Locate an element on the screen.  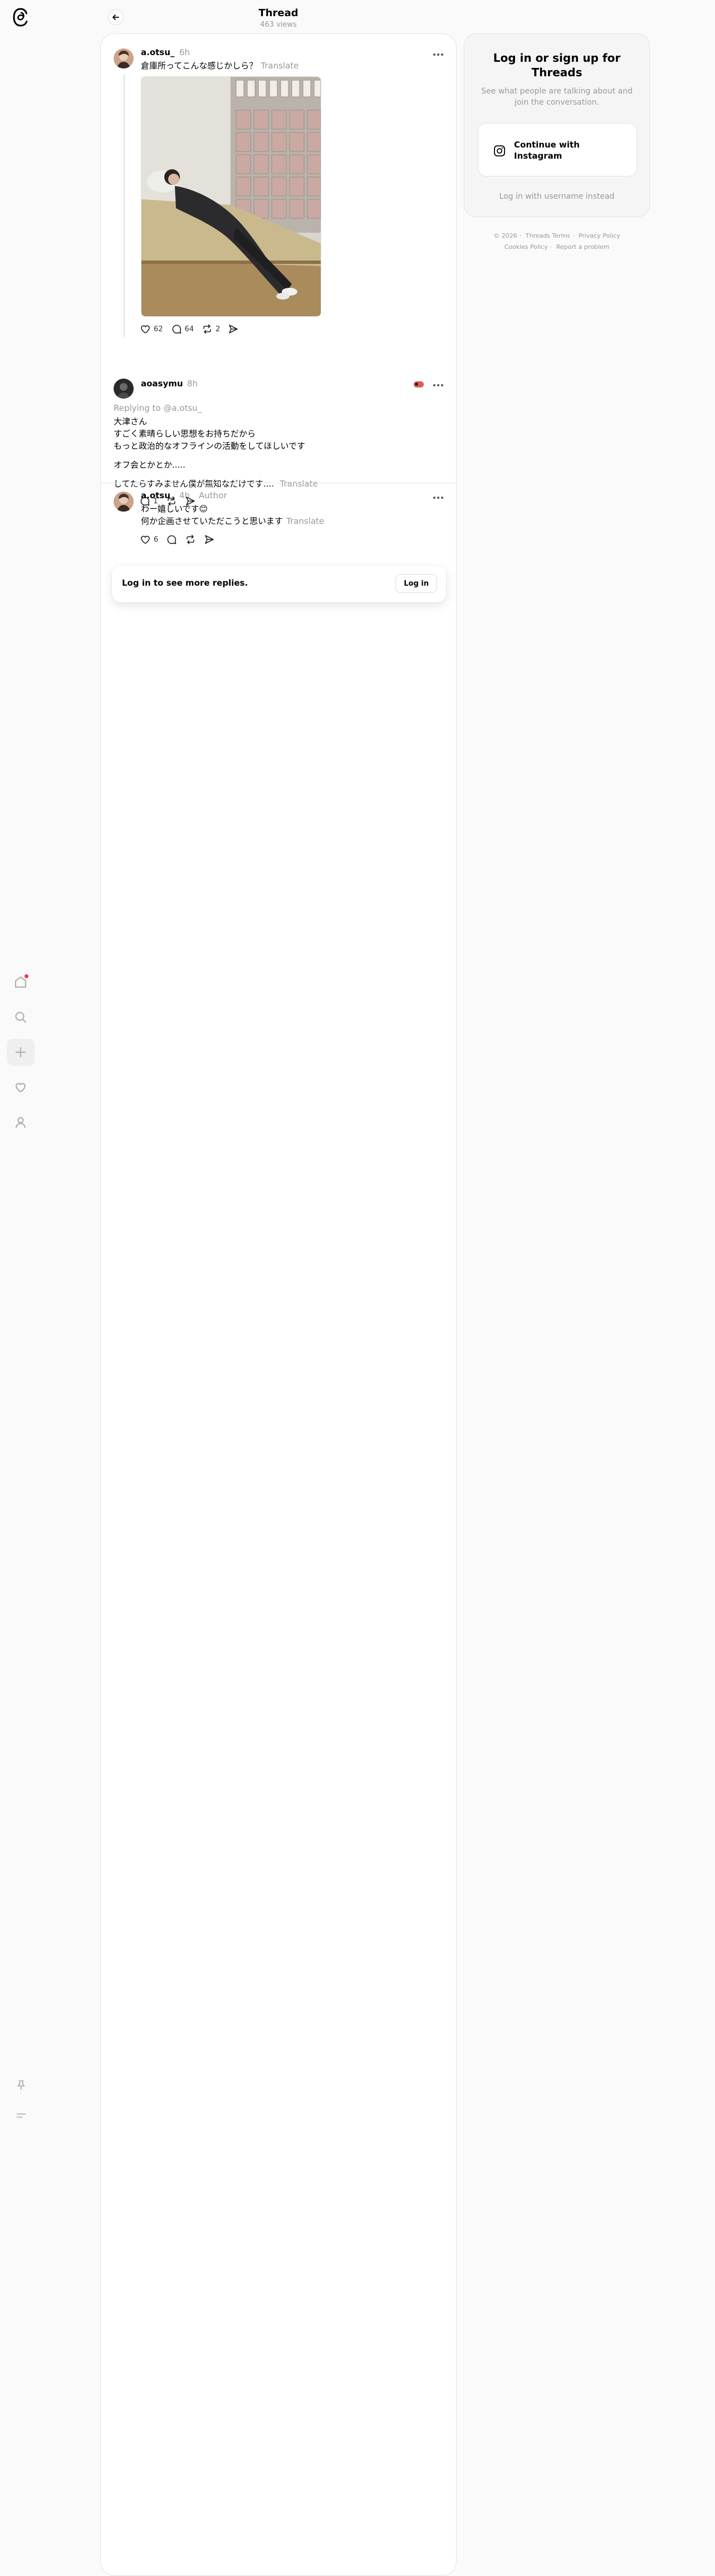
card-title: Log in or sign up for Threads is located at coordinates (557, 65).